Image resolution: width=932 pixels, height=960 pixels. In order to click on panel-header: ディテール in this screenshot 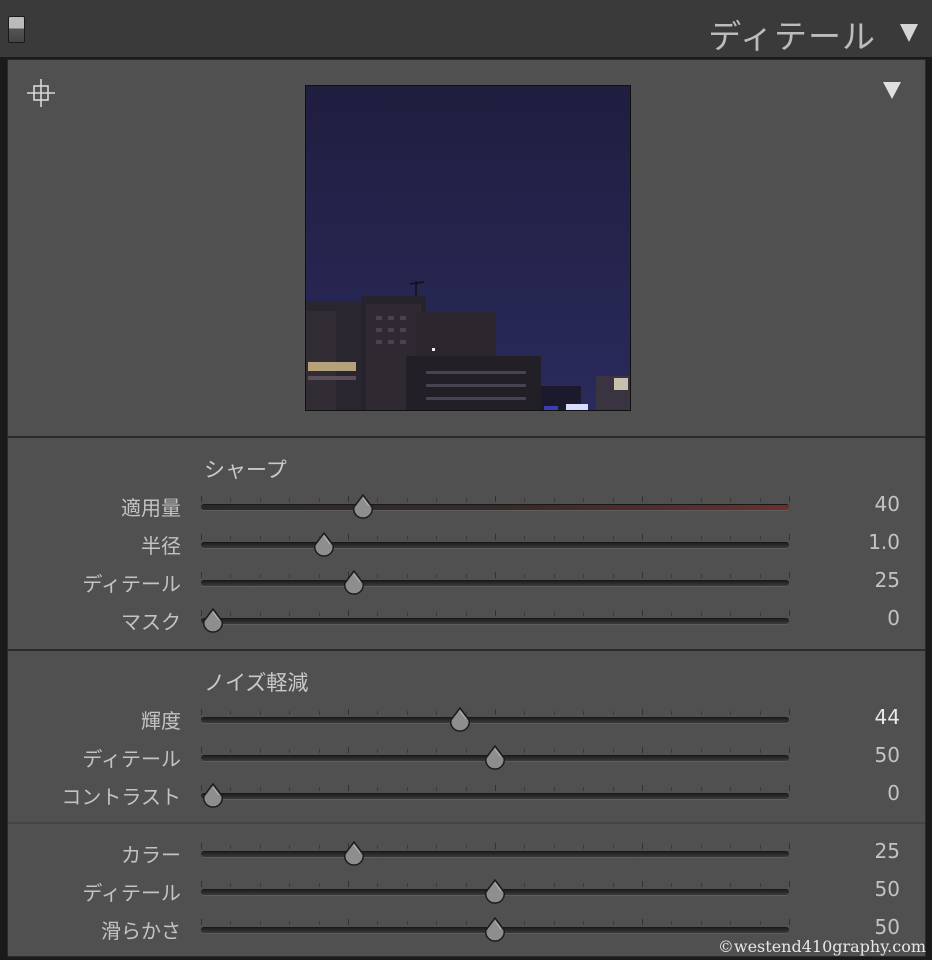, I will do `click(466, 29)`.